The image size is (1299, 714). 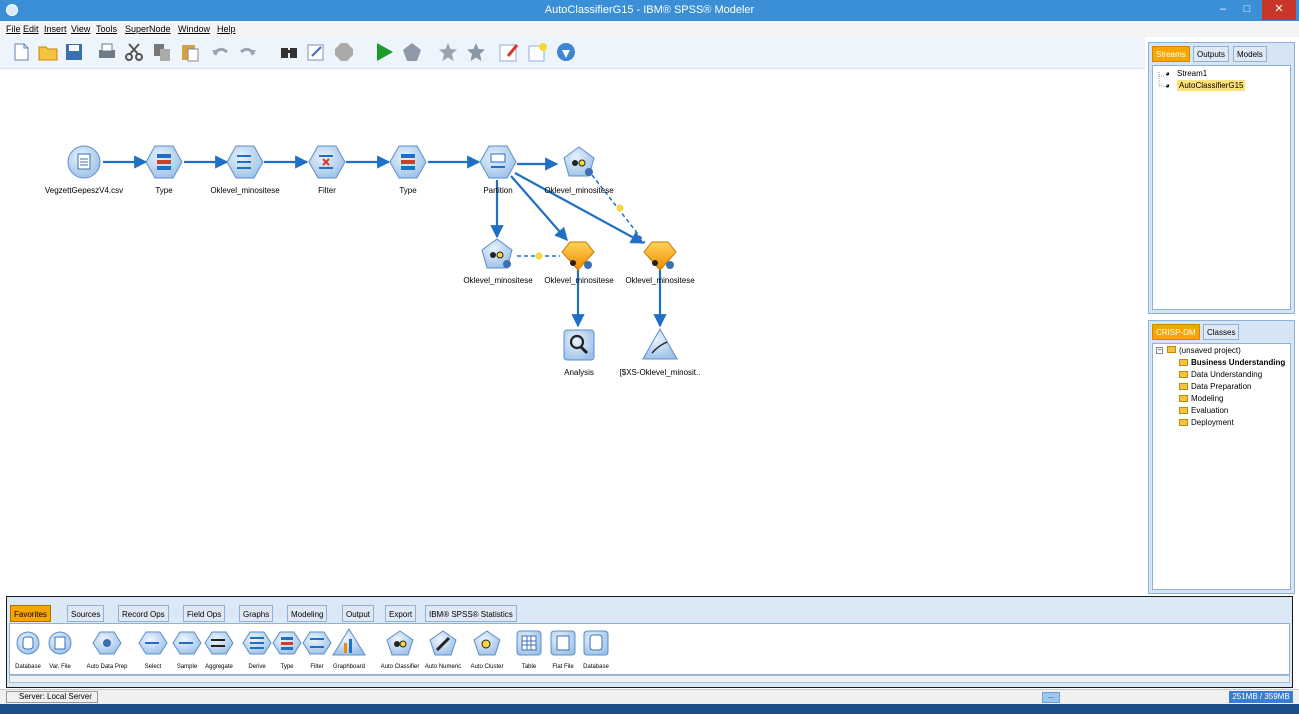 I want to click on palette-tab-export: Export, so click(x=401, y=613).